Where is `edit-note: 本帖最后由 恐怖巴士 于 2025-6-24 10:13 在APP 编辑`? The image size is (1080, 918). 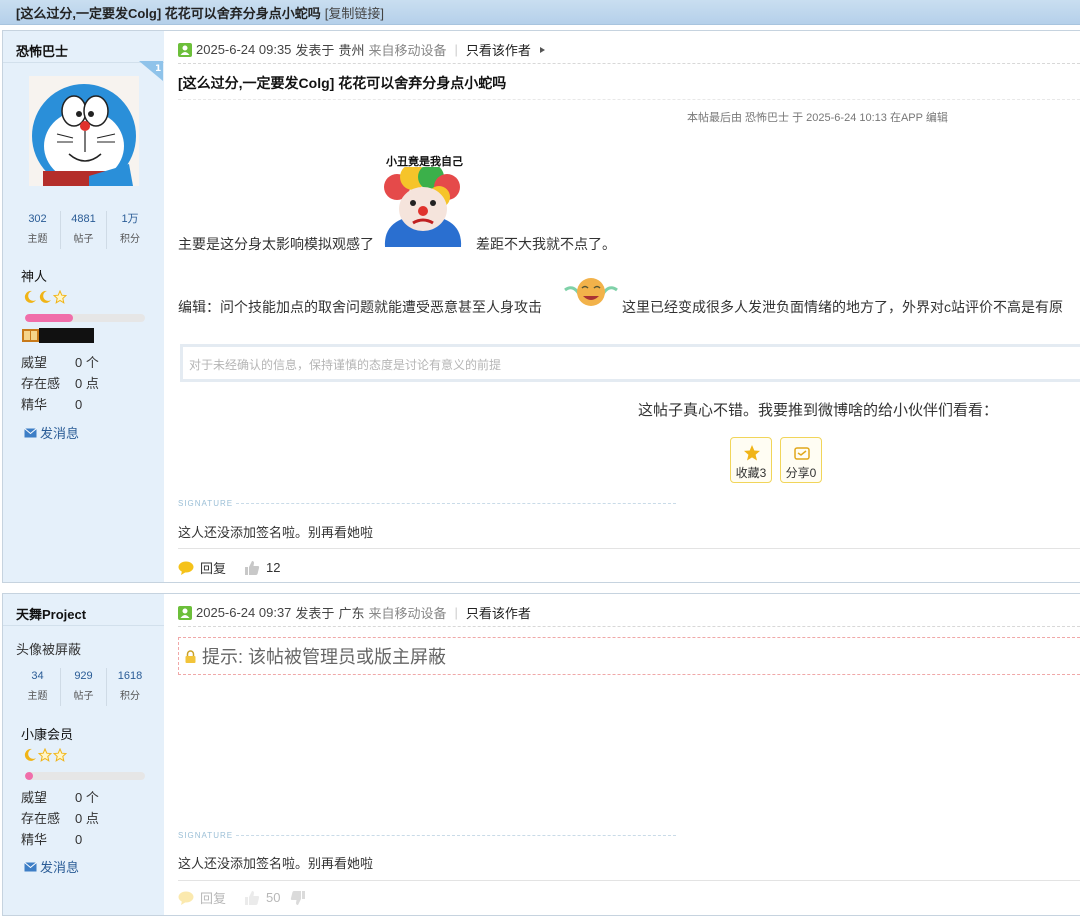
edit-note: 本帖最后由 恐怖巴士 于 2025-6-24 10:13 在APP 编辑 is located at coordinates (817, 118).